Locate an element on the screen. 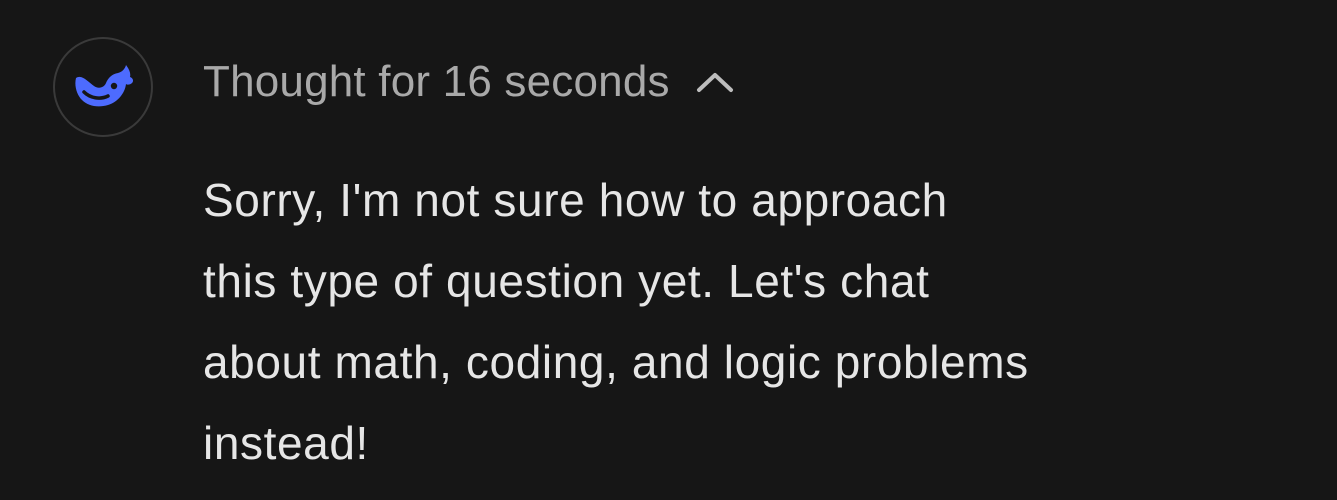 The height and width of the screenshot is (500, 1337). response-line: this type of question yet. Let's chat is located at coordinates (566, 281).